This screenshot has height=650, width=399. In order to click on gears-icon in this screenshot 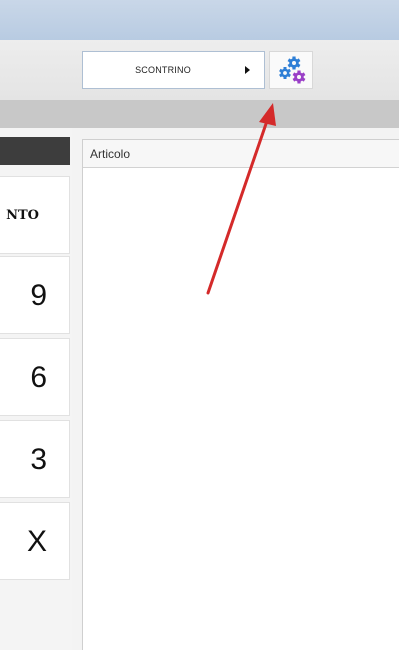, I will do `click(292, 70)`.